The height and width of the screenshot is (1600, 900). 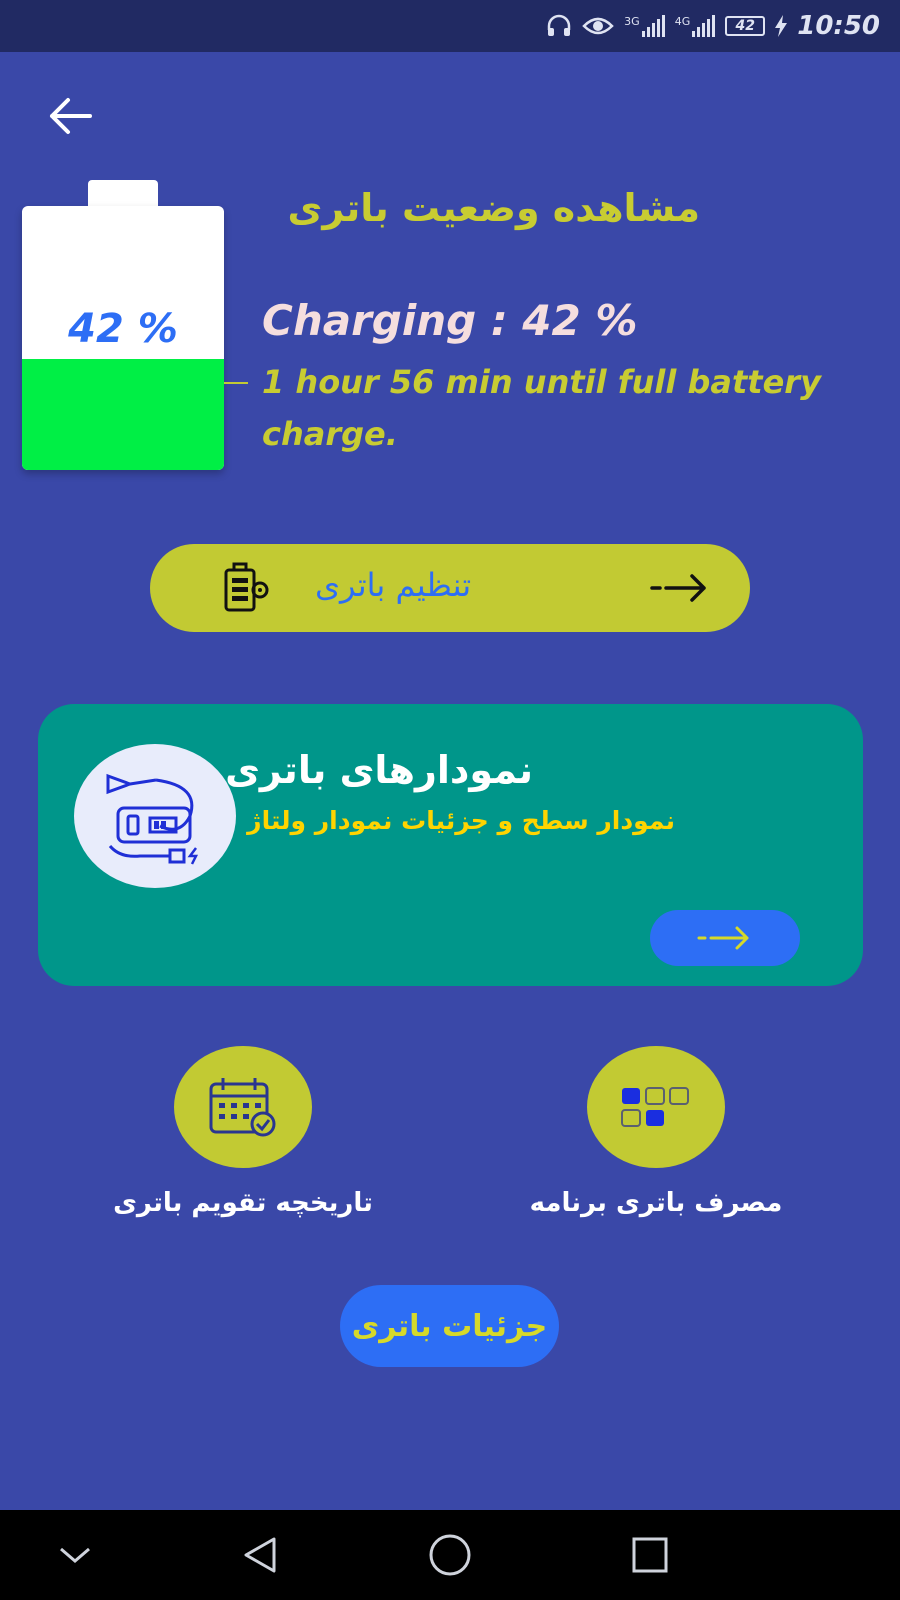 What do you see at coordinates (123, 329) in the screenshot?
I see `battery-percent-label: 42 %` at bounding box center [123, 329].